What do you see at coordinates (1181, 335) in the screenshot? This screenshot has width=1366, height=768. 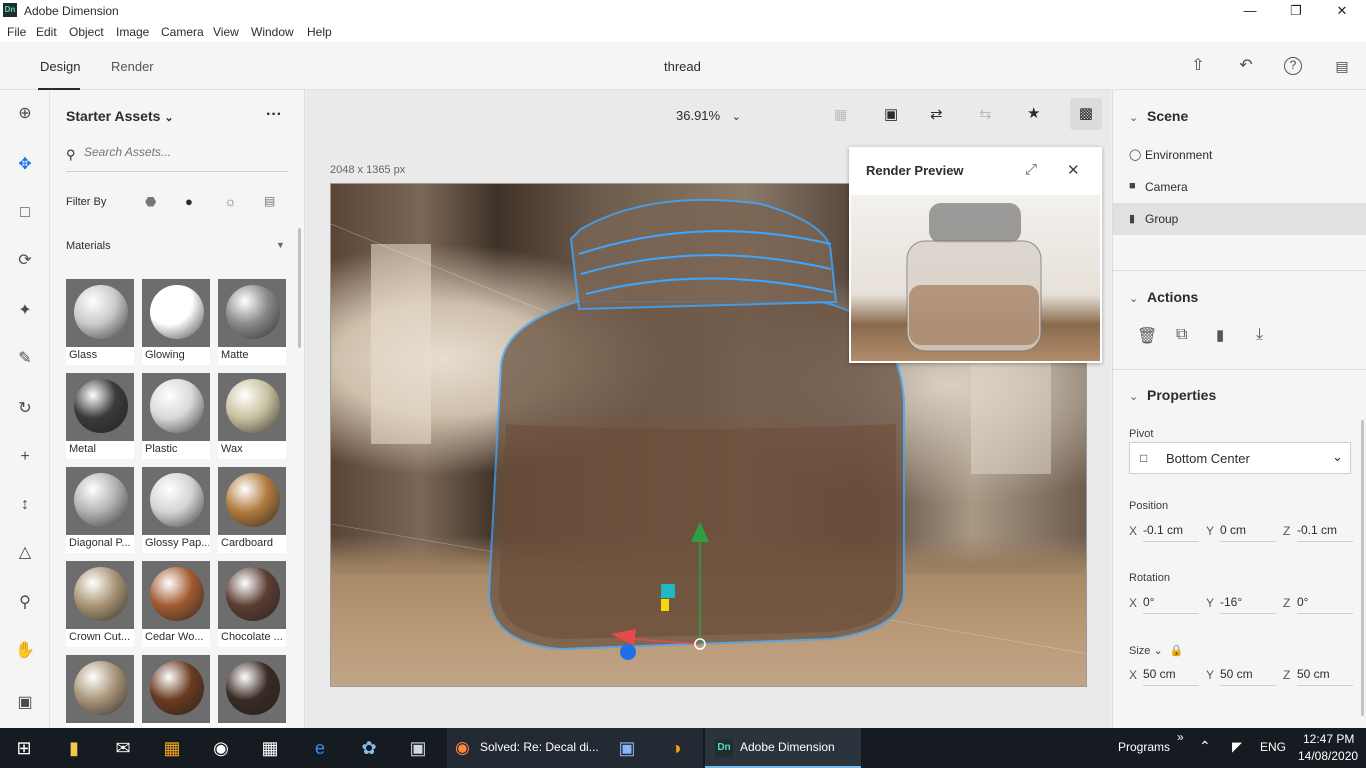 I see `duplicate-icon: ⧉` at bounding box center [1181, 335].